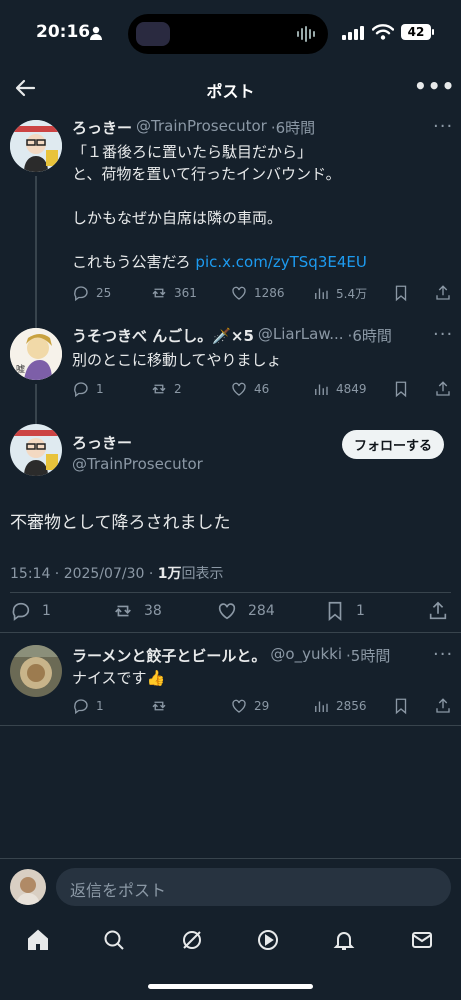 The height and width of the screenshot is (1000, 461). I want to click on like-button: 1286, so click(257, 293).